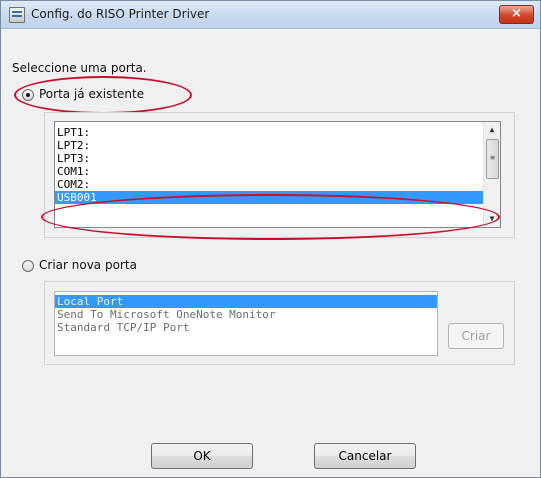 The height and width of the screenshot is (478, 541). What do you see at coordinates (91, 94) in the screenshot?
I see `existing-port-label: Porta já existente` at bounding box center [91, 94].